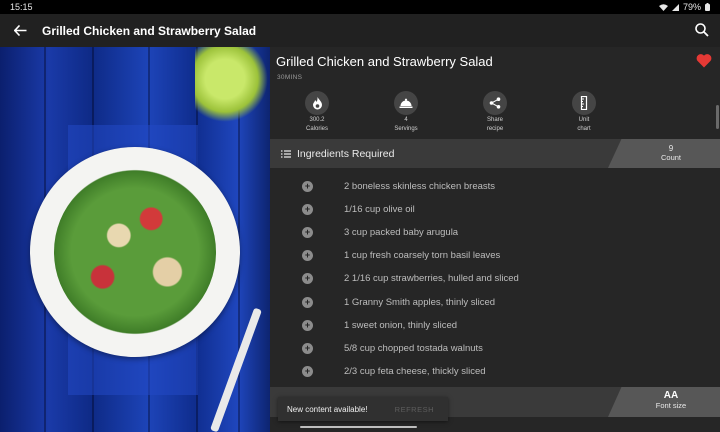 This screenshot has width=720, height=432. What do you see at coordinates (584, 129) in the screenshot?
I see `unit-label-2: chart` at bounding box center [584, 129].